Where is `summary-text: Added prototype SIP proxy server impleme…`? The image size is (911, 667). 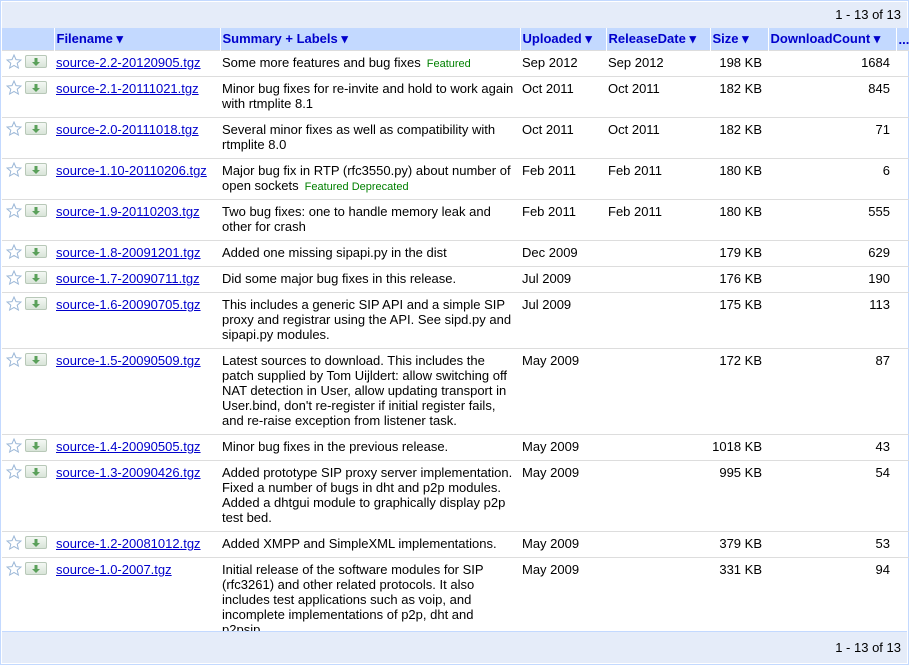 summary-text: Added prototype SIP proxy server impleme… is located at coordinates (367, 495).